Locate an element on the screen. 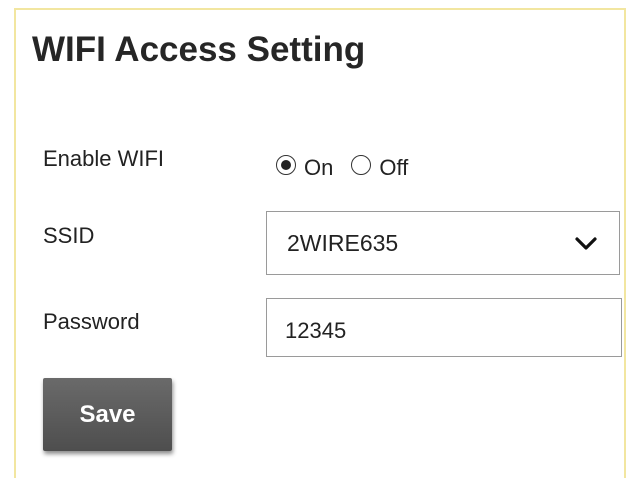 This screenshot has width=636, height=478. enable-wifi-radio-group: On Off is located at coordinates (342, 165).